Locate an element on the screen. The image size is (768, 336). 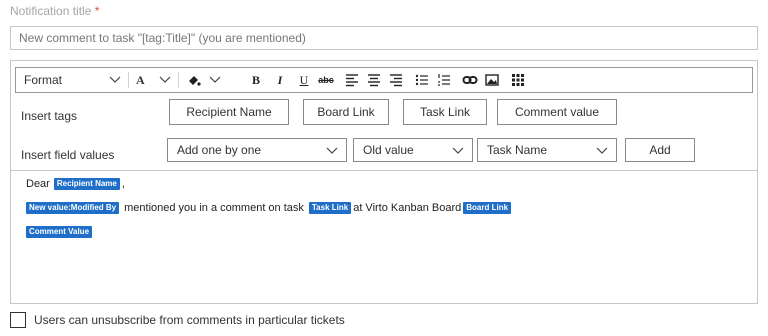
tag-button-board-link: Board Link is located at coordinates (346, 112).